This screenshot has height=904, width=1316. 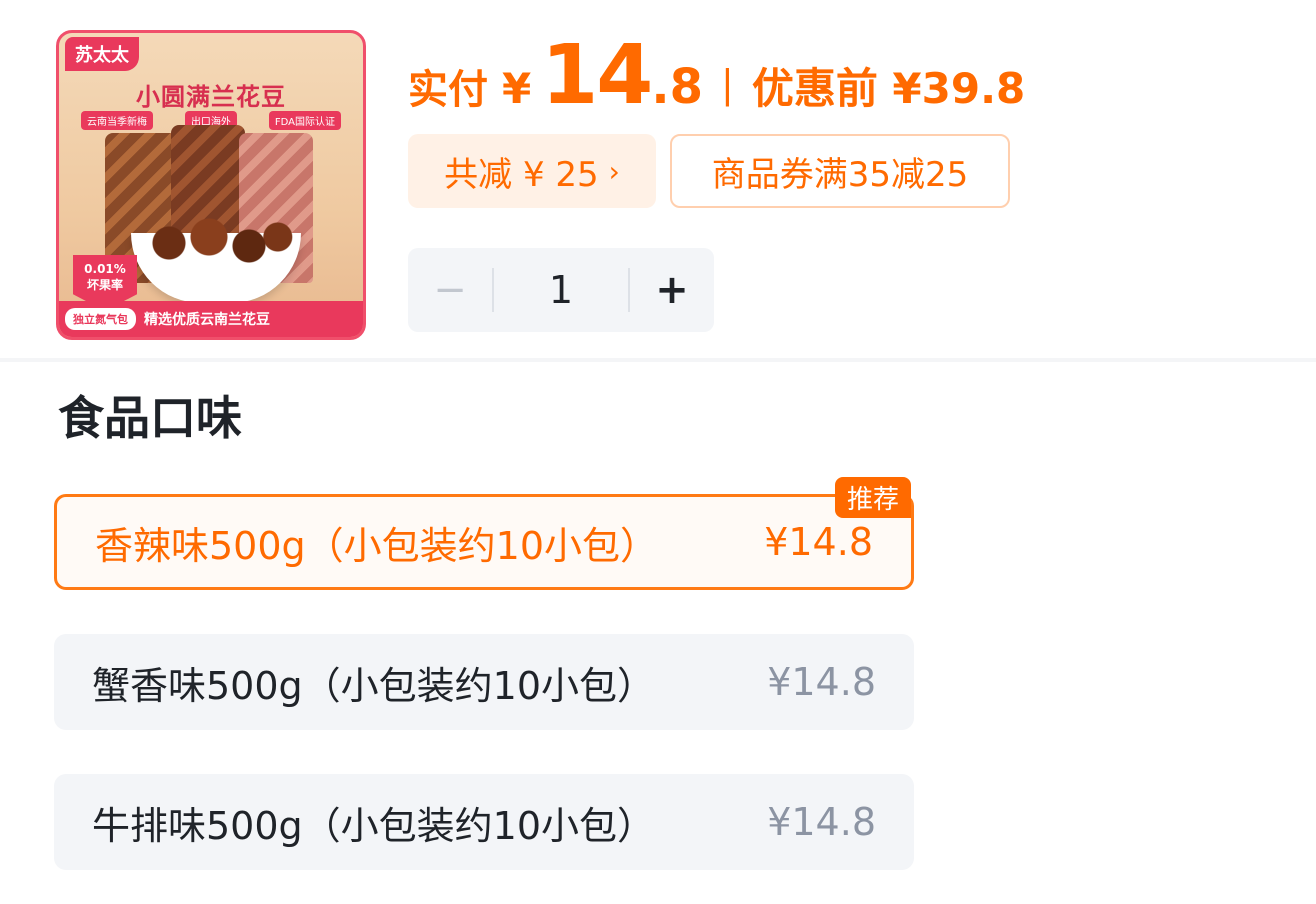 I want to click on image-bottom-bar: 独立氮气包 精选优质云南兰花豆, so click(x=211, y=319).